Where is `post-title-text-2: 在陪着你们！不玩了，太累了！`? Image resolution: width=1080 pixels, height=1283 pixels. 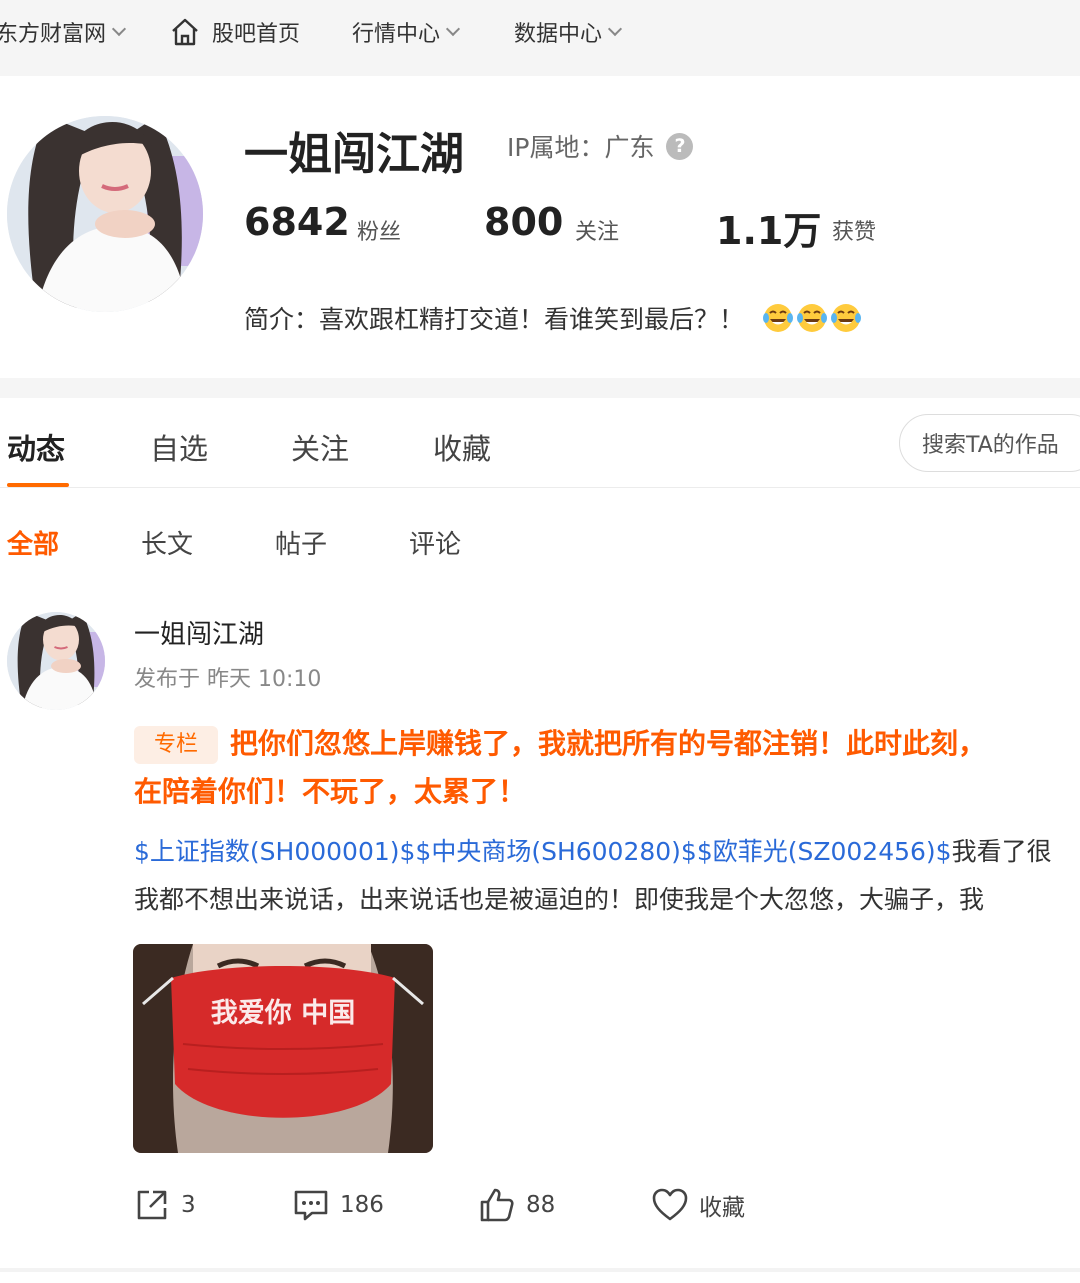
post-title-text-2: 在陪着你们！不玩了，太累了！ is located at coordinates (330, 791).